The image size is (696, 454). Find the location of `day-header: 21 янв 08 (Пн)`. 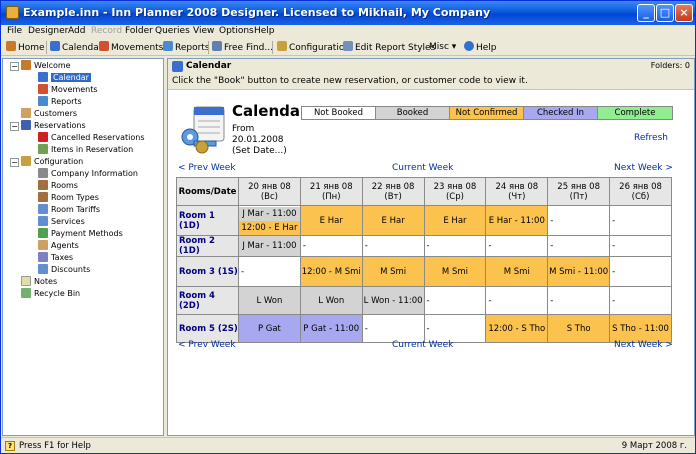

day-header: 21 янв 08 (Пн) is located at coordinates (331, 191).